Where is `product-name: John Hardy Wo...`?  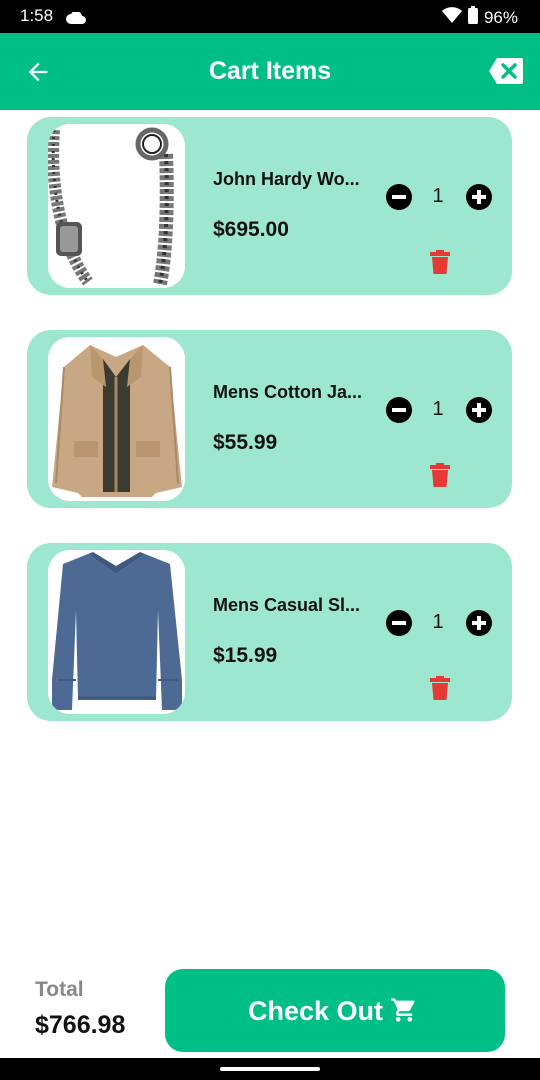 product-name: John Hardy Wo... is located at coordinates (286, 179).